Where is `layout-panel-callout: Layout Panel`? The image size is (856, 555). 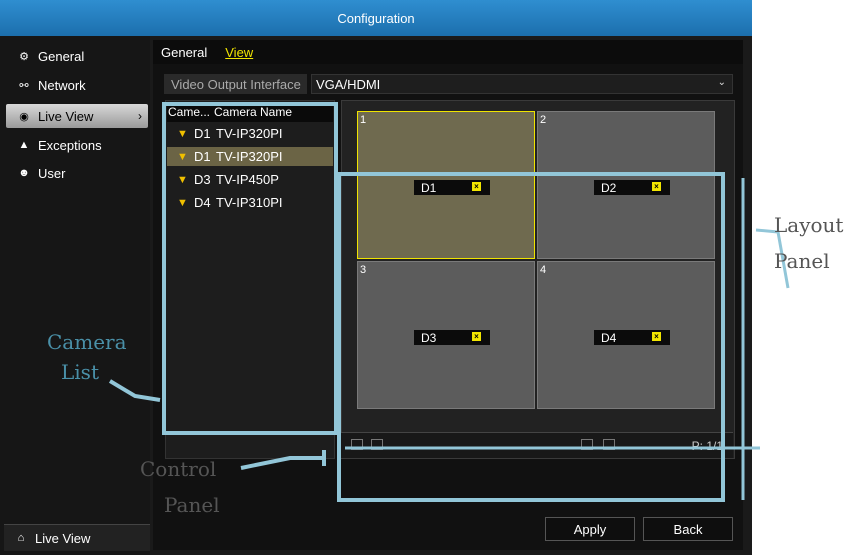
layout-panel-callout: Layout Panel is located at coordinates (808, 243).